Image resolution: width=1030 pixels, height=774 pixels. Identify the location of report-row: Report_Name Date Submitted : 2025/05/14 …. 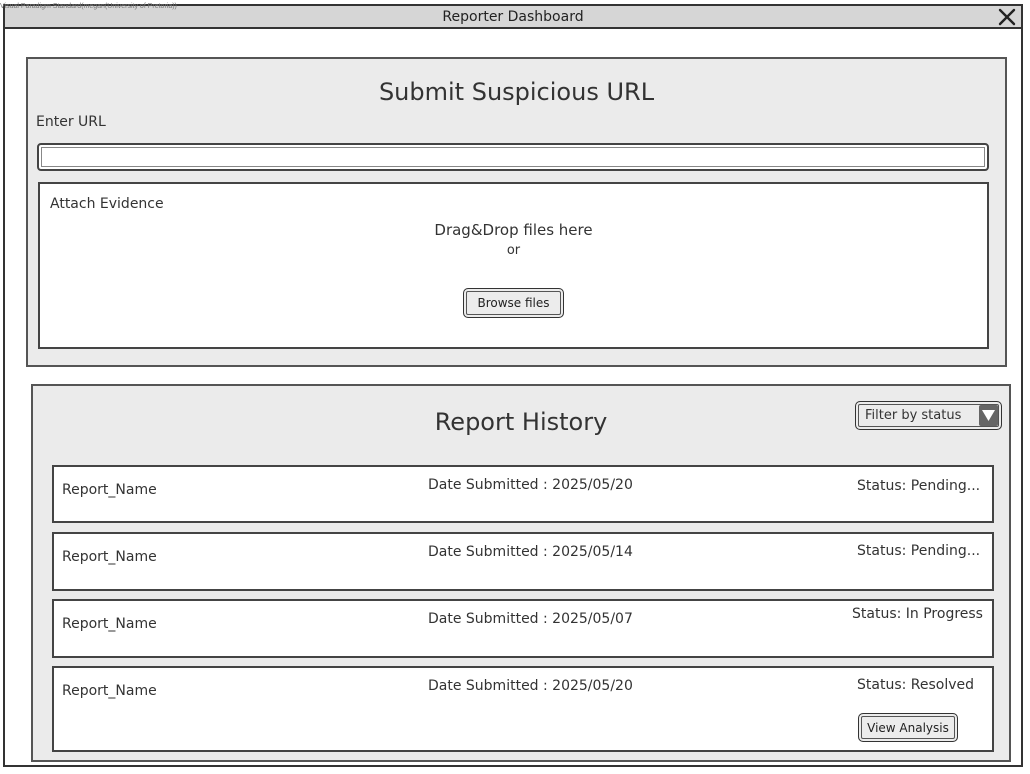
(523, 561).